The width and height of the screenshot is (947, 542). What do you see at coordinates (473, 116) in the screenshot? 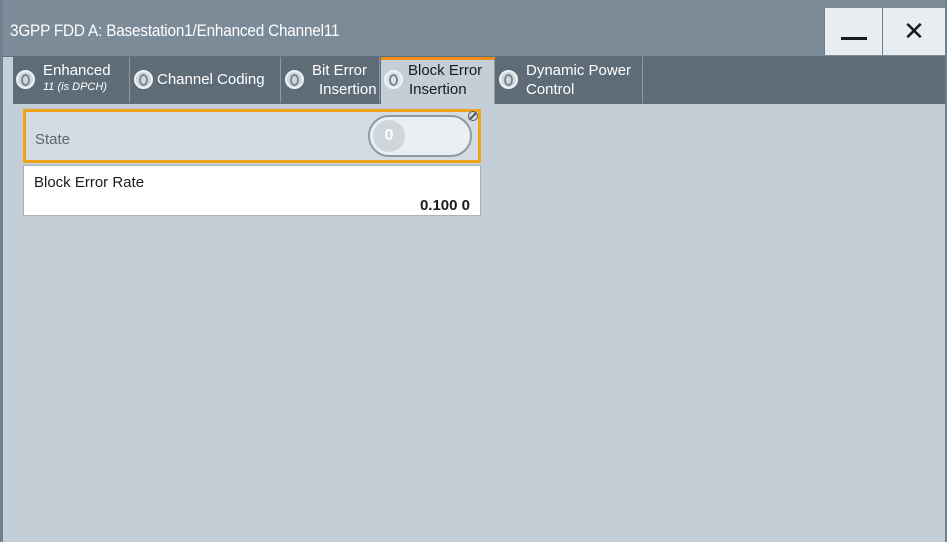
I see `not-allowed-icon` at bounding box center [473, 116].